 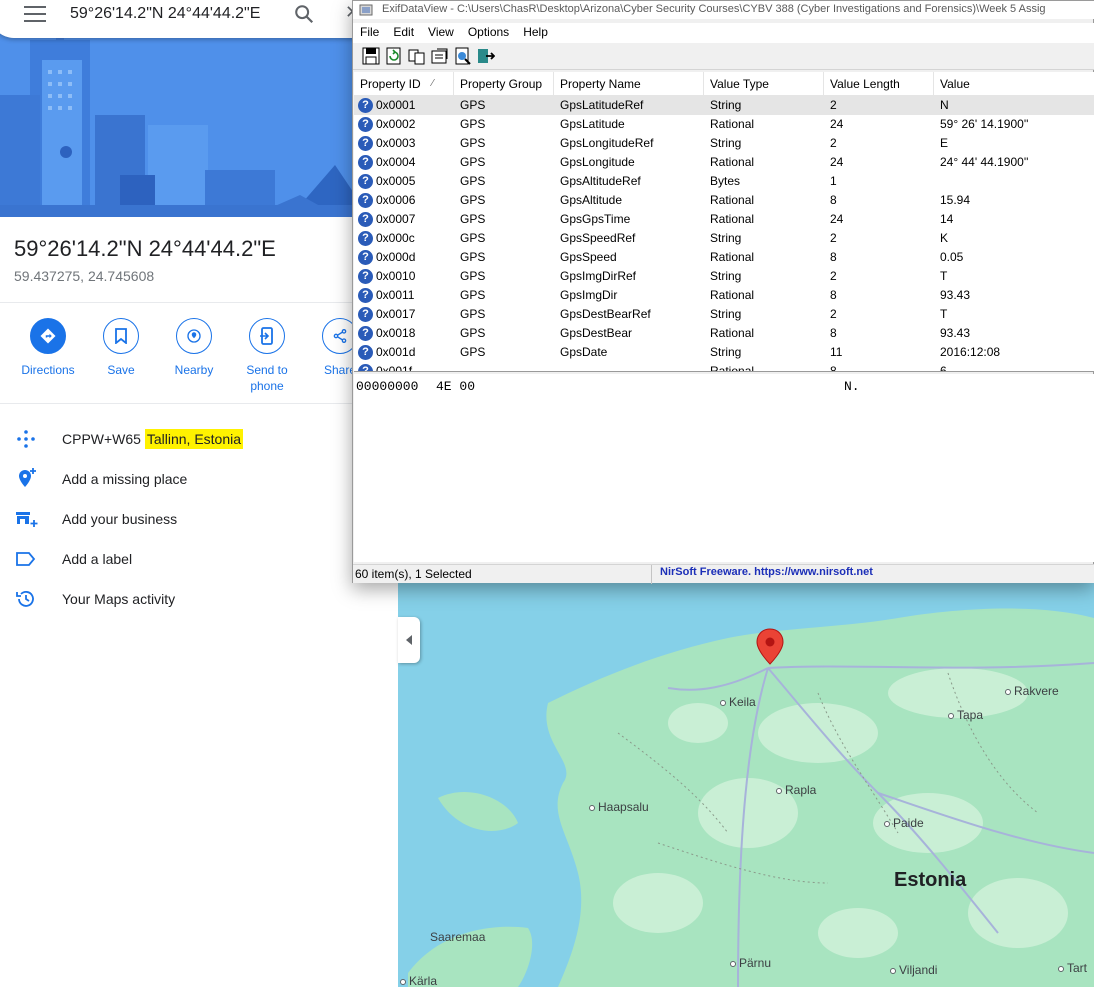 I want to click on table-row: ? 0x0011 GPS GpsImgDir Rational 8 93.43, so click(x=724, y=295).